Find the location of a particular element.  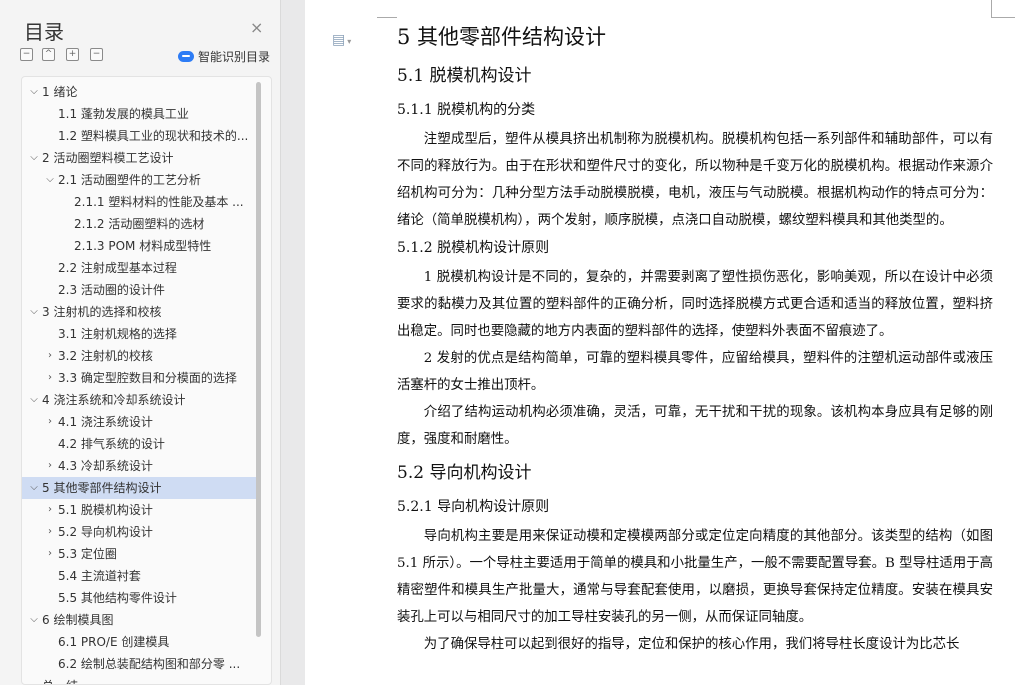

toc-item: 3.1 注射机规格的选择 is located at coordinates (139, 334).